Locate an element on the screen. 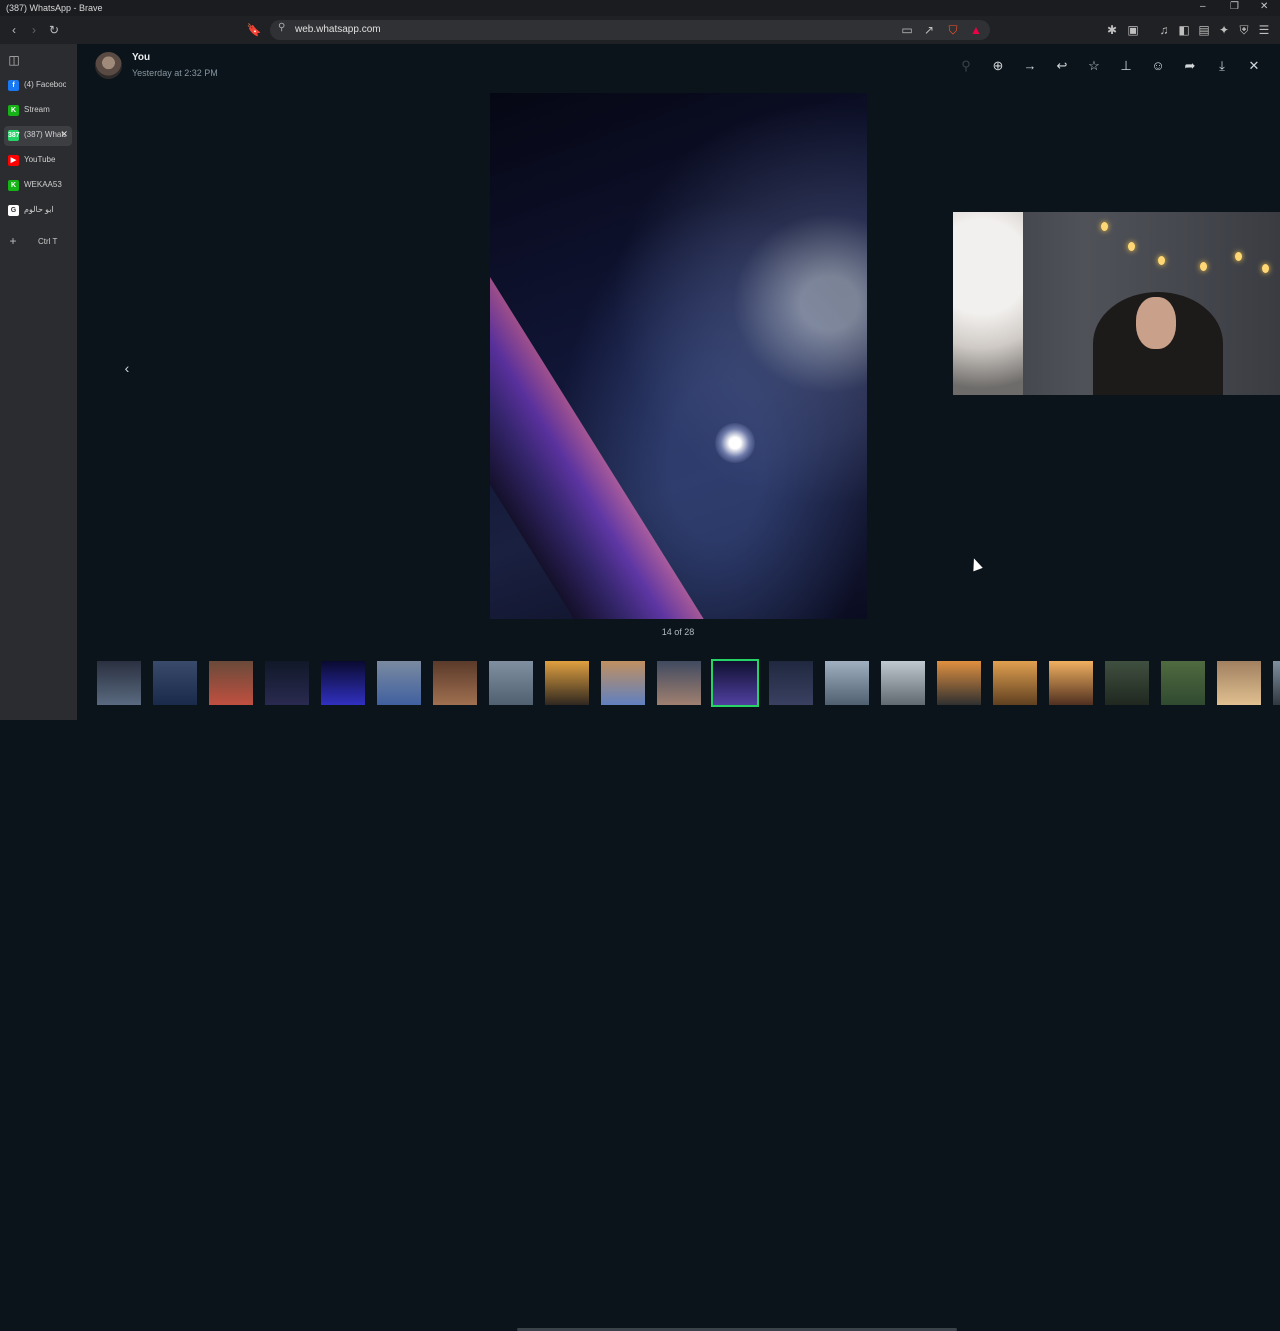 This screenshot has width=1280, height=1331. avatar is located at coordinates (108, 65).